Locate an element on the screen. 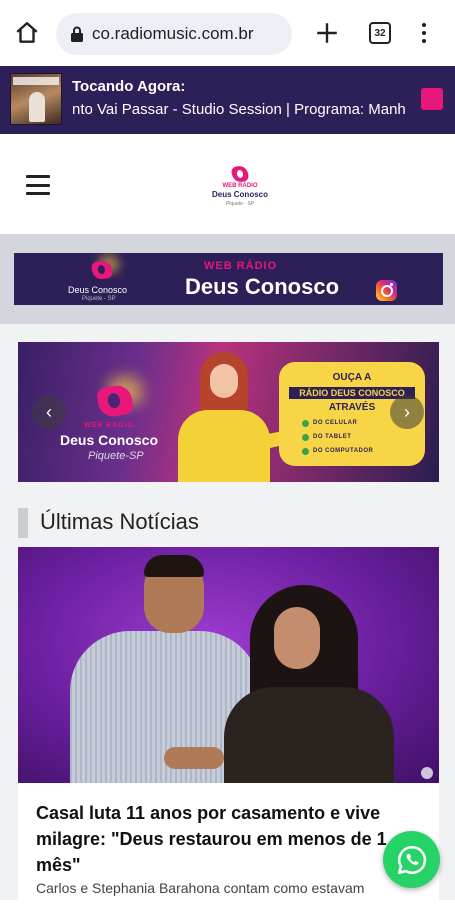 Image resolution: width=455 pixels, height=907 pixels. more-icon is located at coordinates (424, 33).